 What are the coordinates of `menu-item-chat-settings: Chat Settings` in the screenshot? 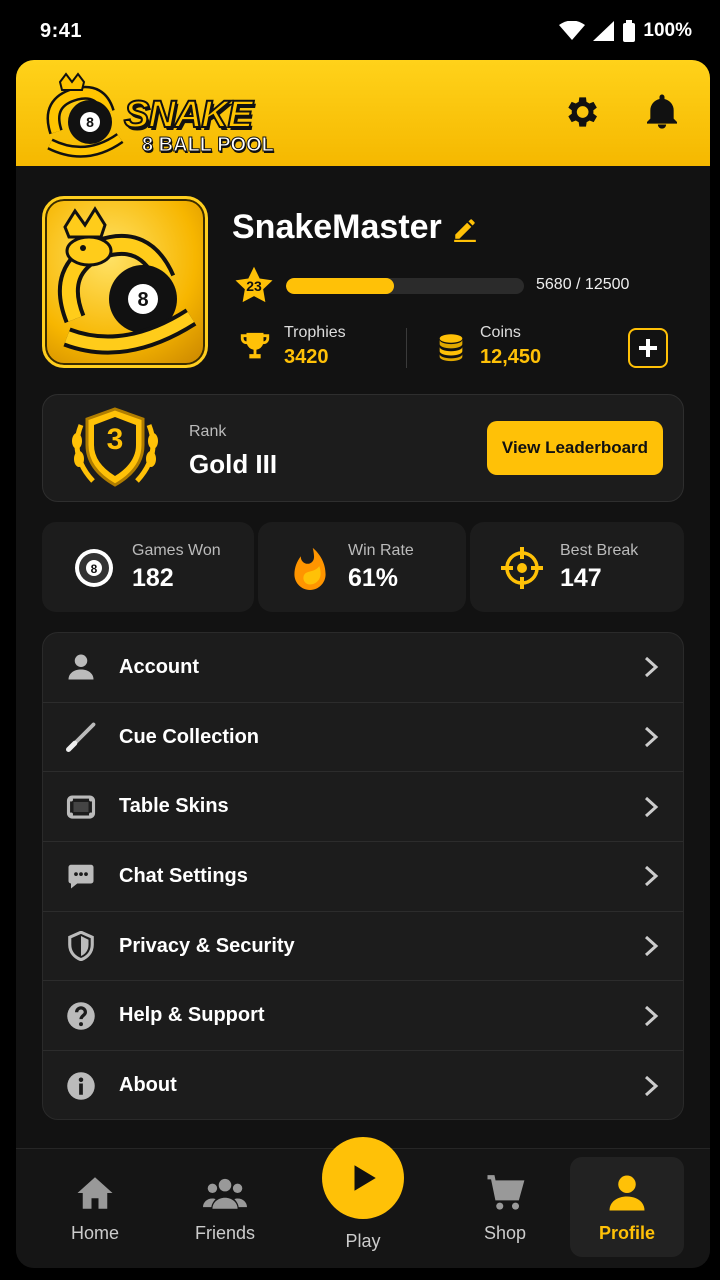 It's located at (363, 877).